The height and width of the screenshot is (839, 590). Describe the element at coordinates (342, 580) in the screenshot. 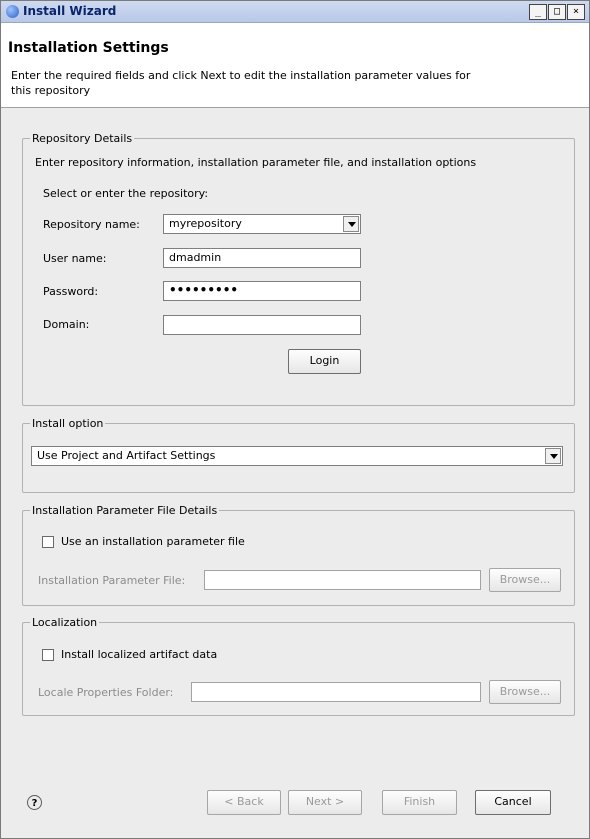

I see `param-file-field` at that location.